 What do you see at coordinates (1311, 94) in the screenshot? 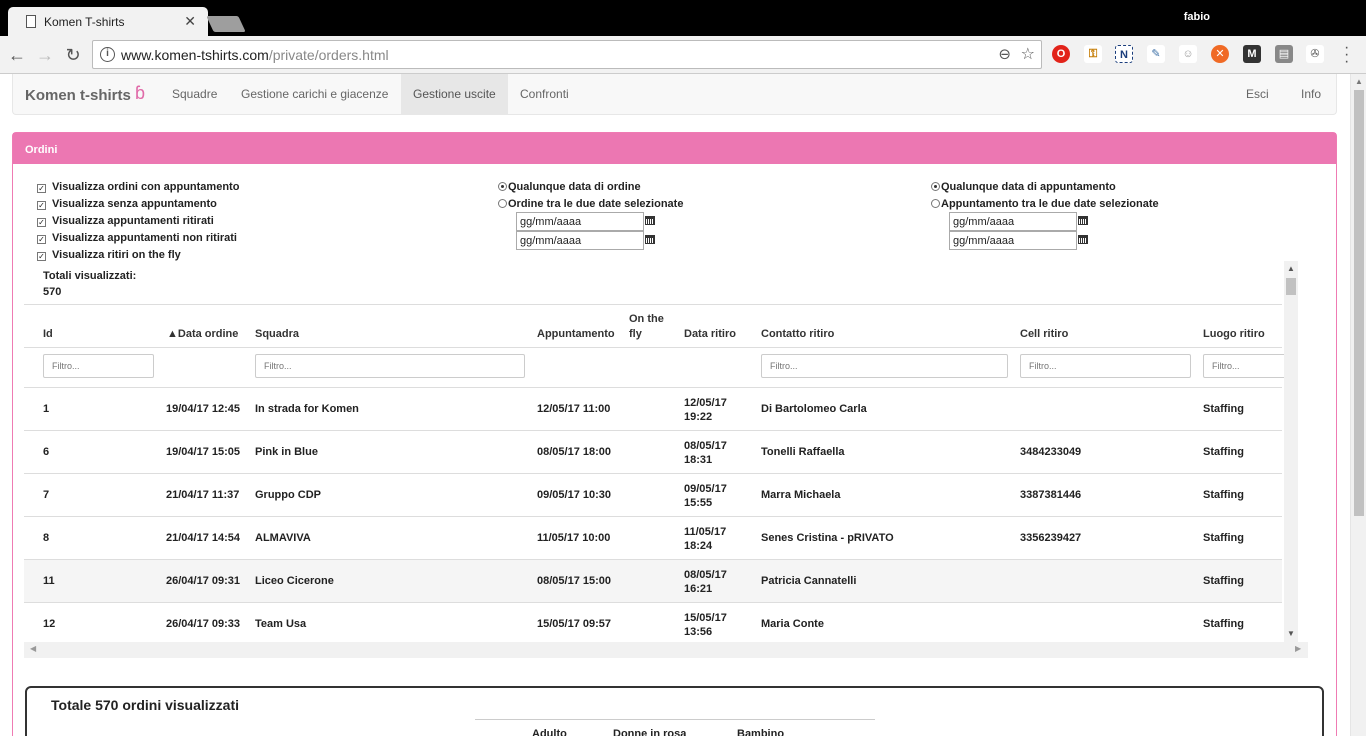
I see `nav-info: Info` at bounding box center [1311, 94].